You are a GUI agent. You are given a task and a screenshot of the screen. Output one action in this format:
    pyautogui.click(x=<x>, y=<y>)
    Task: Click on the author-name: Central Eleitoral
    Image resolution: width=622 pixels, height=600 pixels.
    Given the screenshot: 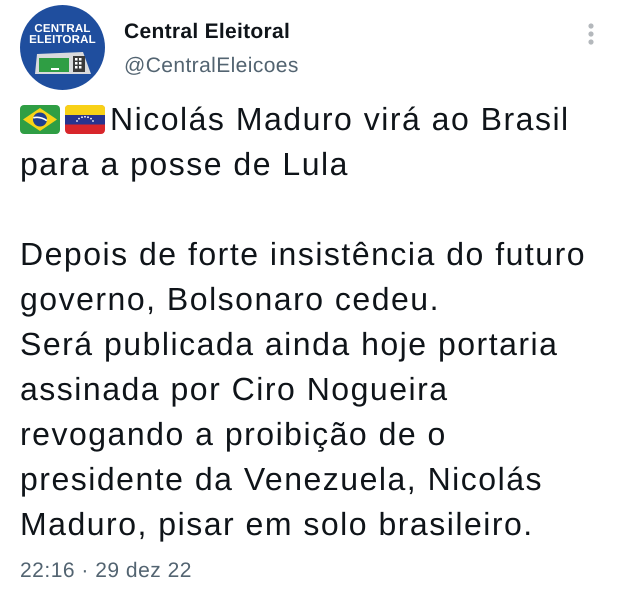 What is the action you would take?
    pyautogui.click(x=211, y=32)
    